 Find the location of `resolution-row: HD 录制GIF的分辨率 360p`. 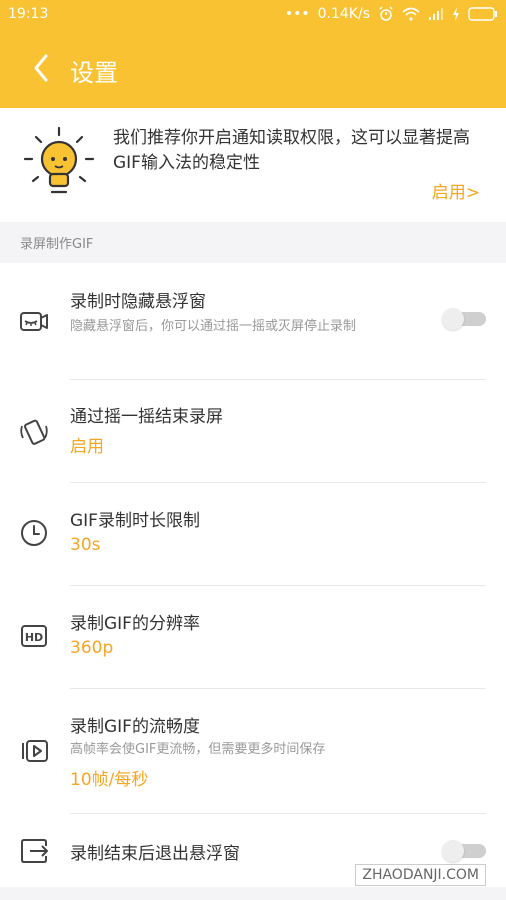

resolution-row: HD 录制GIF的分辨率 360p is located at coordinates (253, 637).